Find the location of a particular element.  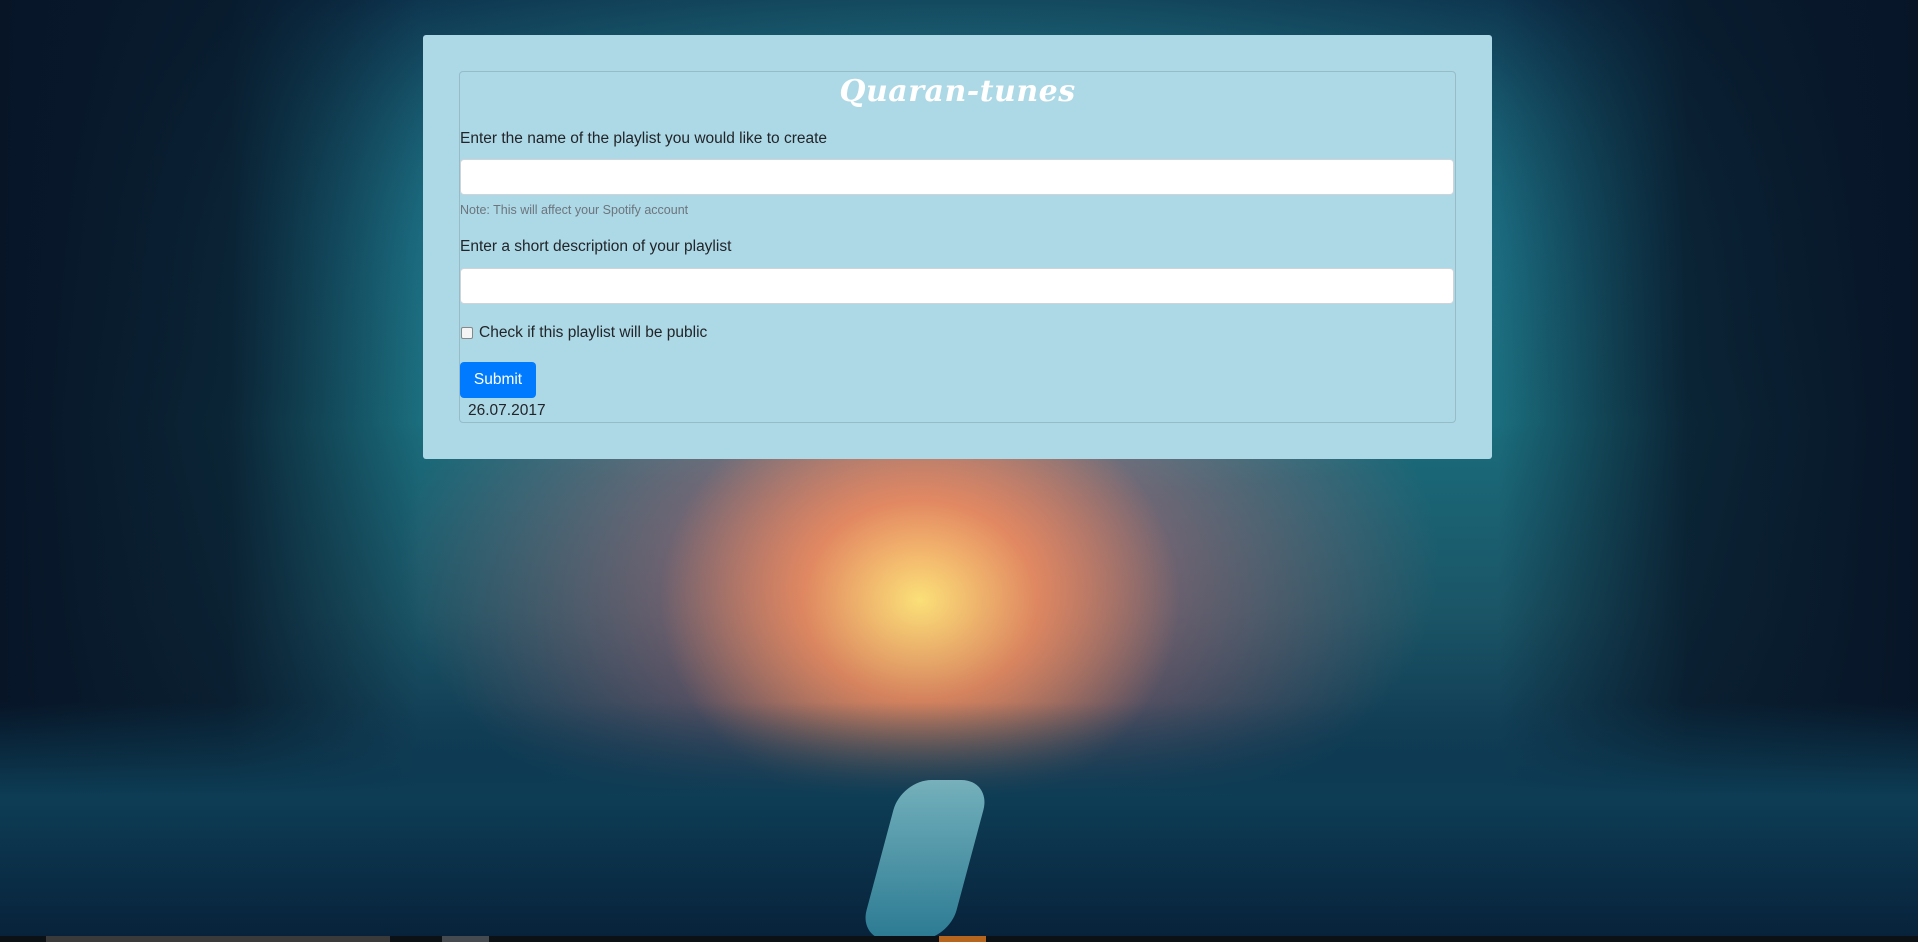

date-text: 26.07.2017 is located at coordinates (507, 410).